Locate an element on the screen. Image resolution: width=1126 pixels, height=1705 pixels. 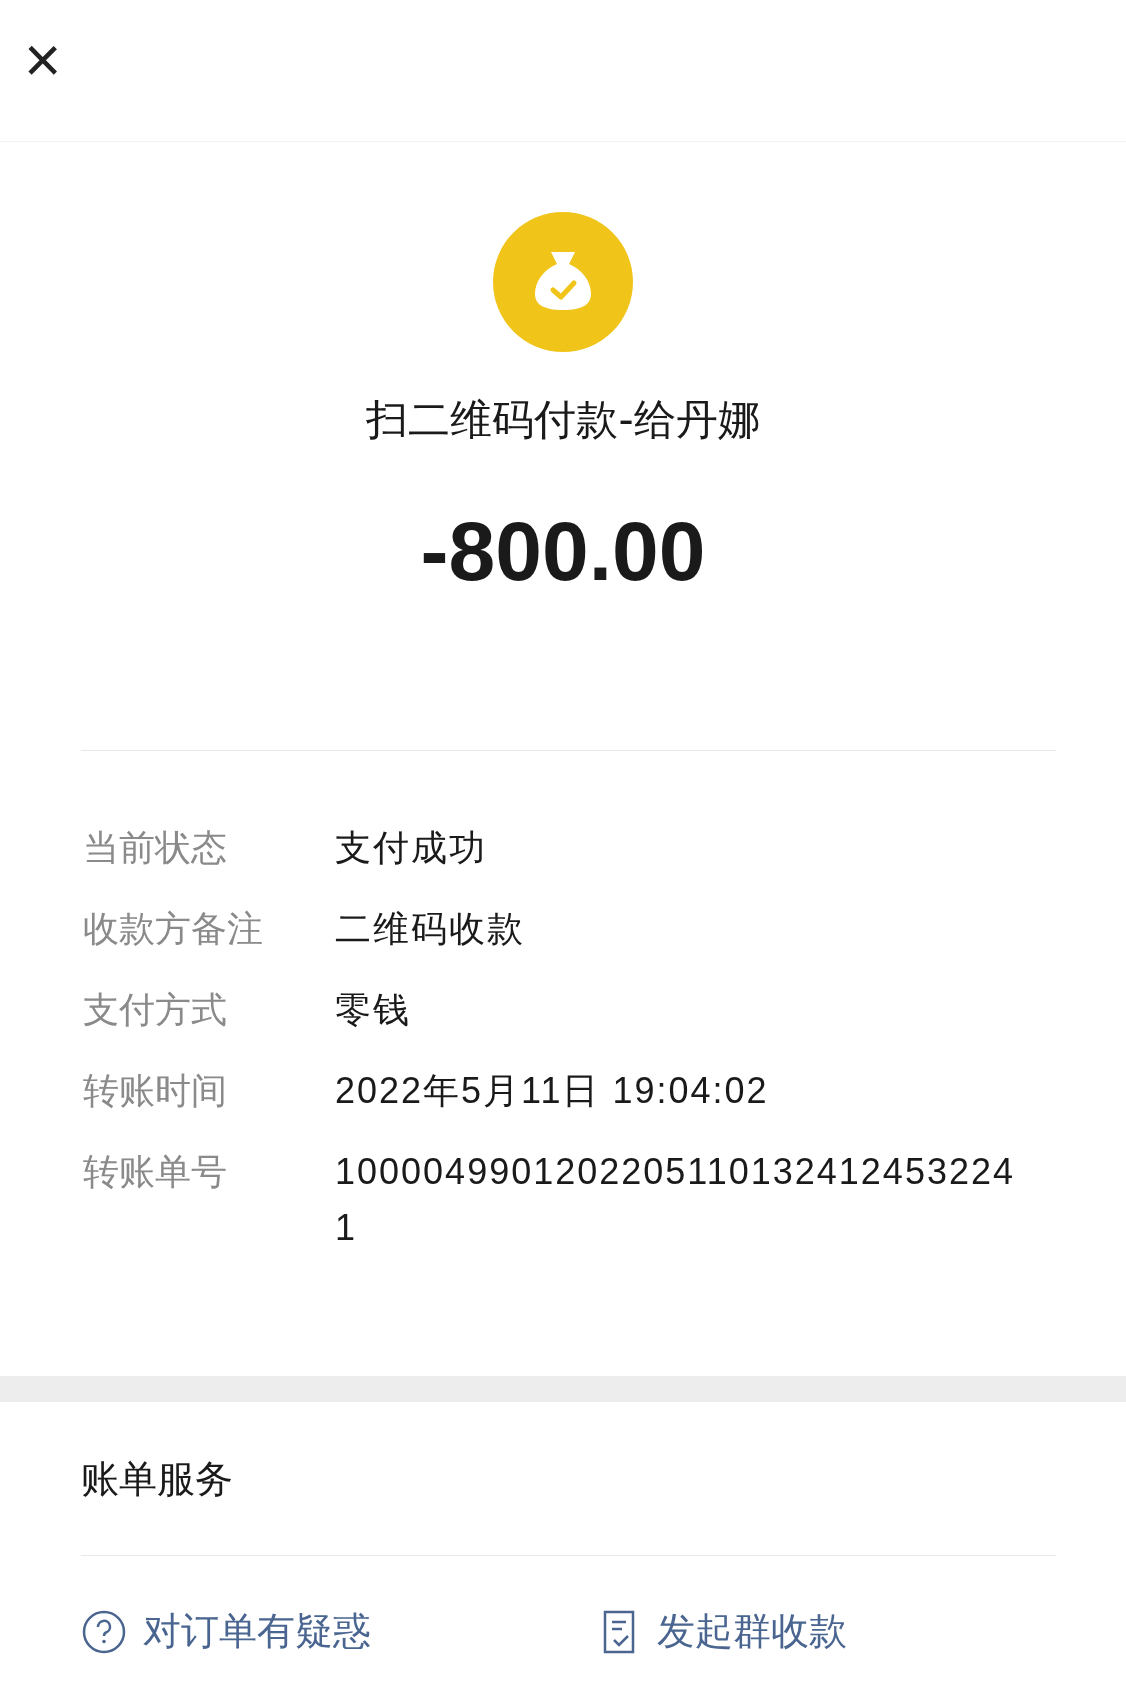
detail-label: 收款方备注 is located at coordinates (173, 929).